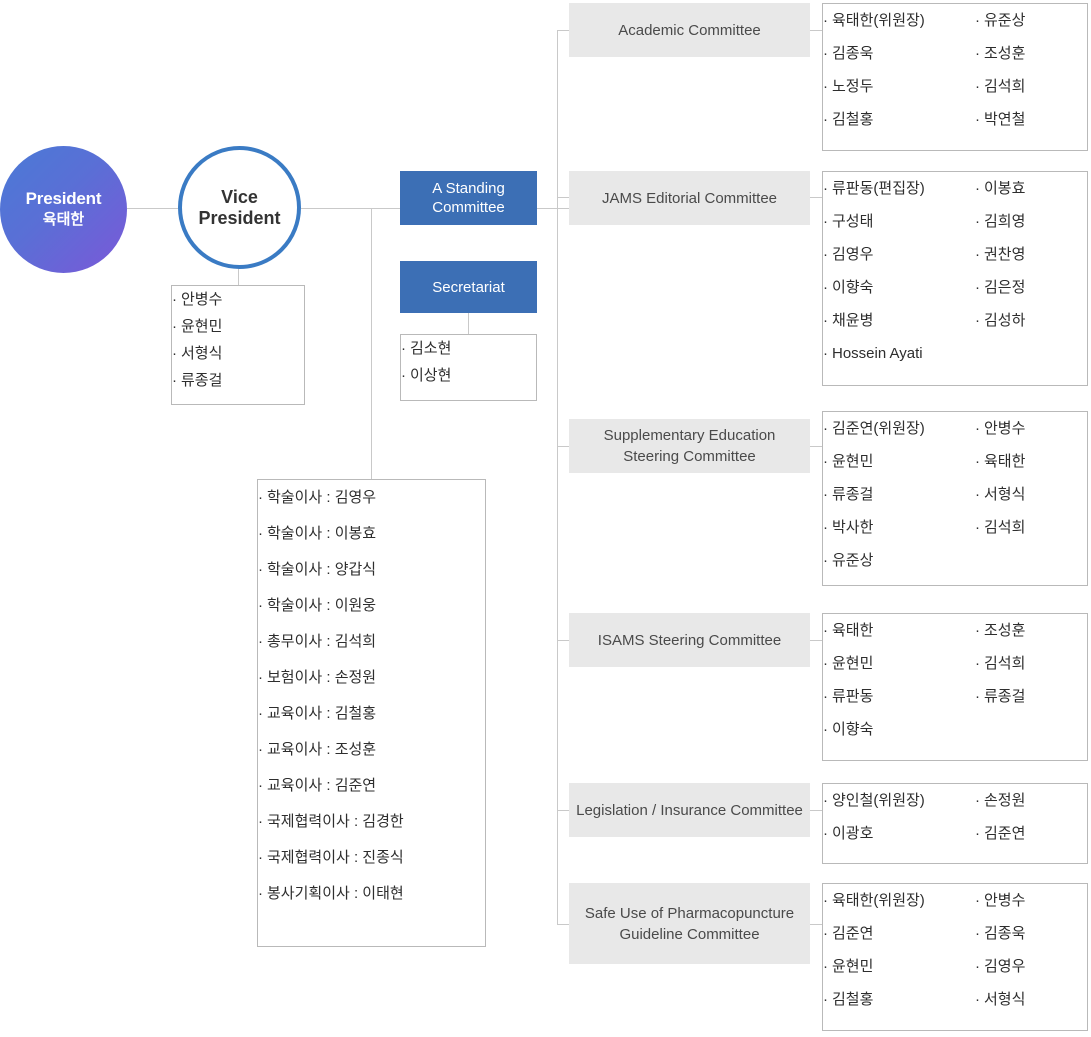  I want to click on standing-committee-label: A Standing Committee, so click(468, 198).